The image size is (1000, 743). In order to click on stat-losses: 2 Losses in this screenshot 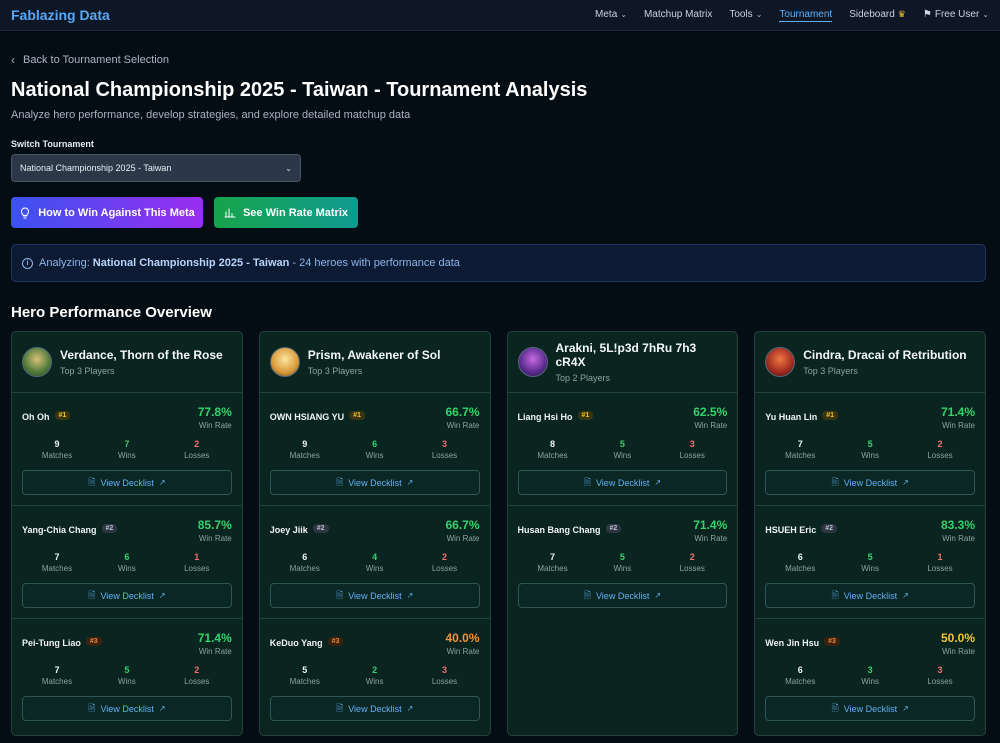, I will do `click(940, 449)`.